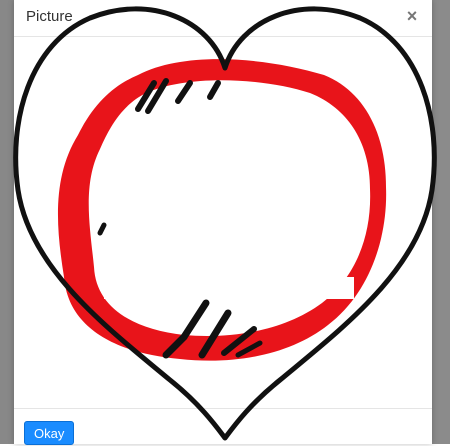 The width and height of the screenshot is (450, 446). I want to click on backdrop-right-edge, so click(441, 222).